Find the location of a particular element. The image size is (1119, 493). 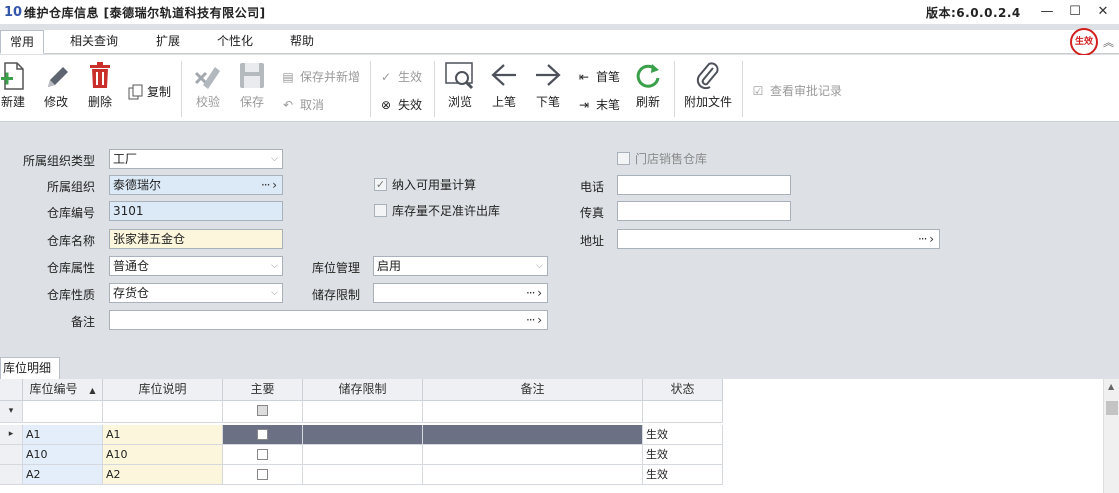

code-field: 3101 is located at coordinates (196, 211).